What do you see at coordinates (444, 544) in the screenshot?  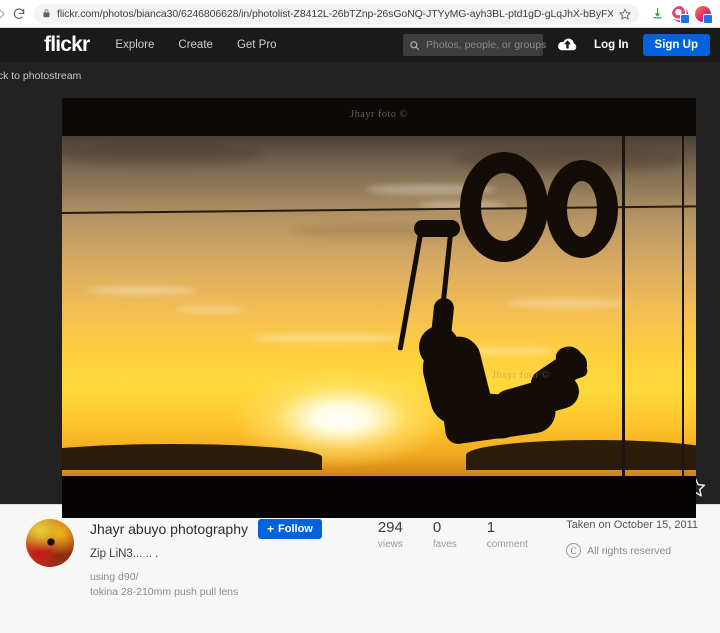 I see `faves-label: faves` at bounding box center [444, 544].